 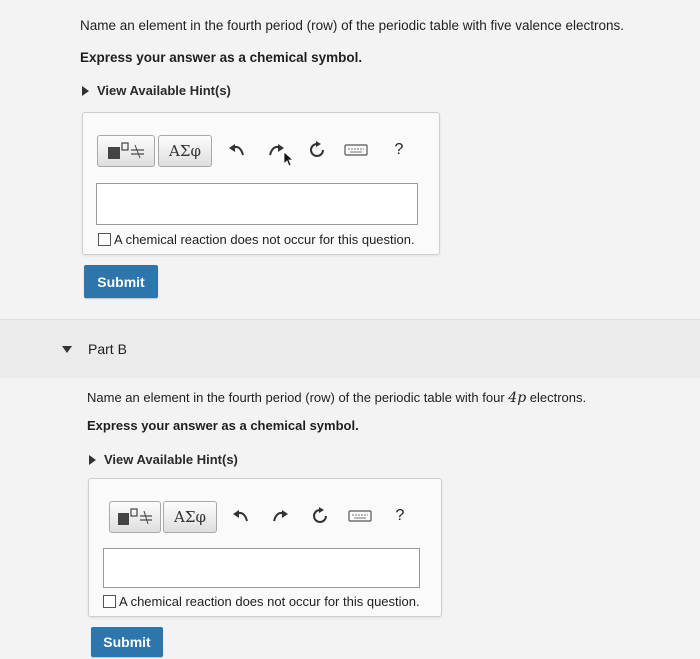 What do you see at coordinates (261, 568) in the screenshot?
I see `part-b-answer-input` at bounding box center [261, 568].